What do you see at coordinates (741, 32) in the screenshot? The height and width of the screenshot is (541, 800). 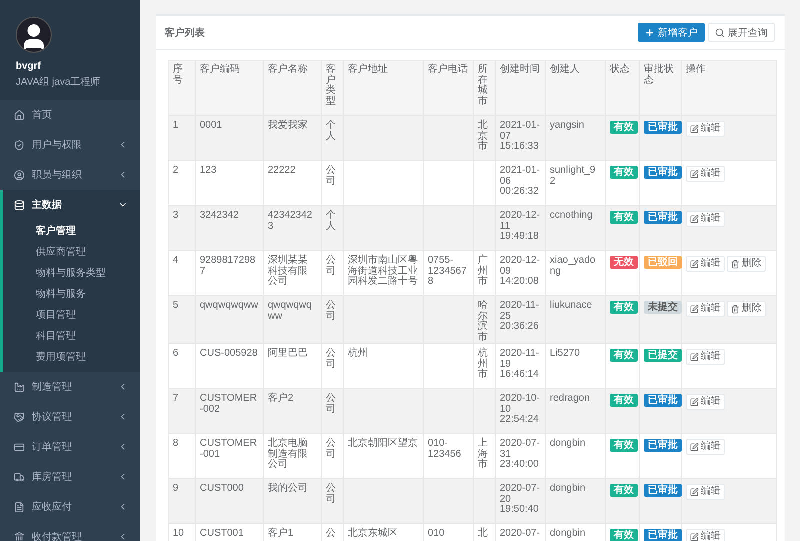 I see `search-button: 展开查询` at bounding box center [741, 32].